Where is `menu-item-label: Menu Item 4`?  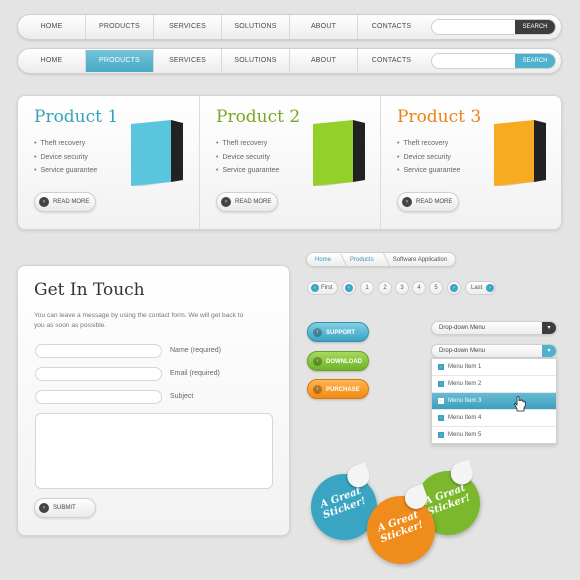 menu-item-label: Menu Item 4 is located at coordinates (465, 418).